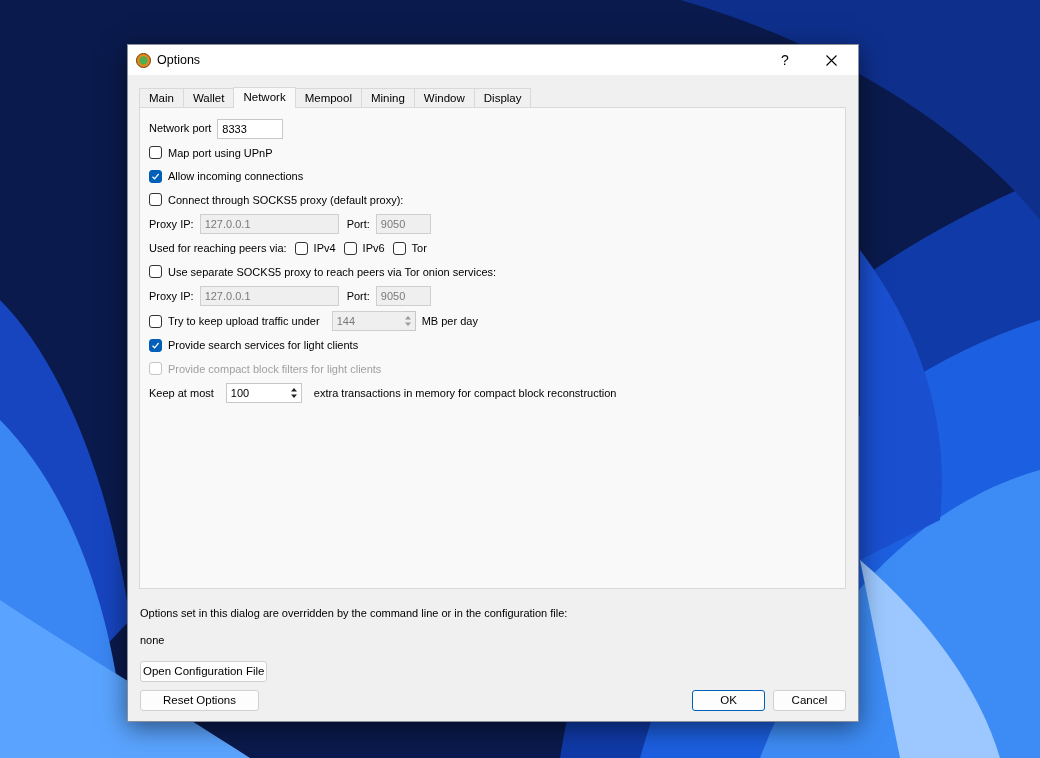  What do you see at coordinates (264, 97) in the screenshot?
I see `tab: Network` at bounding box center [264, 97].